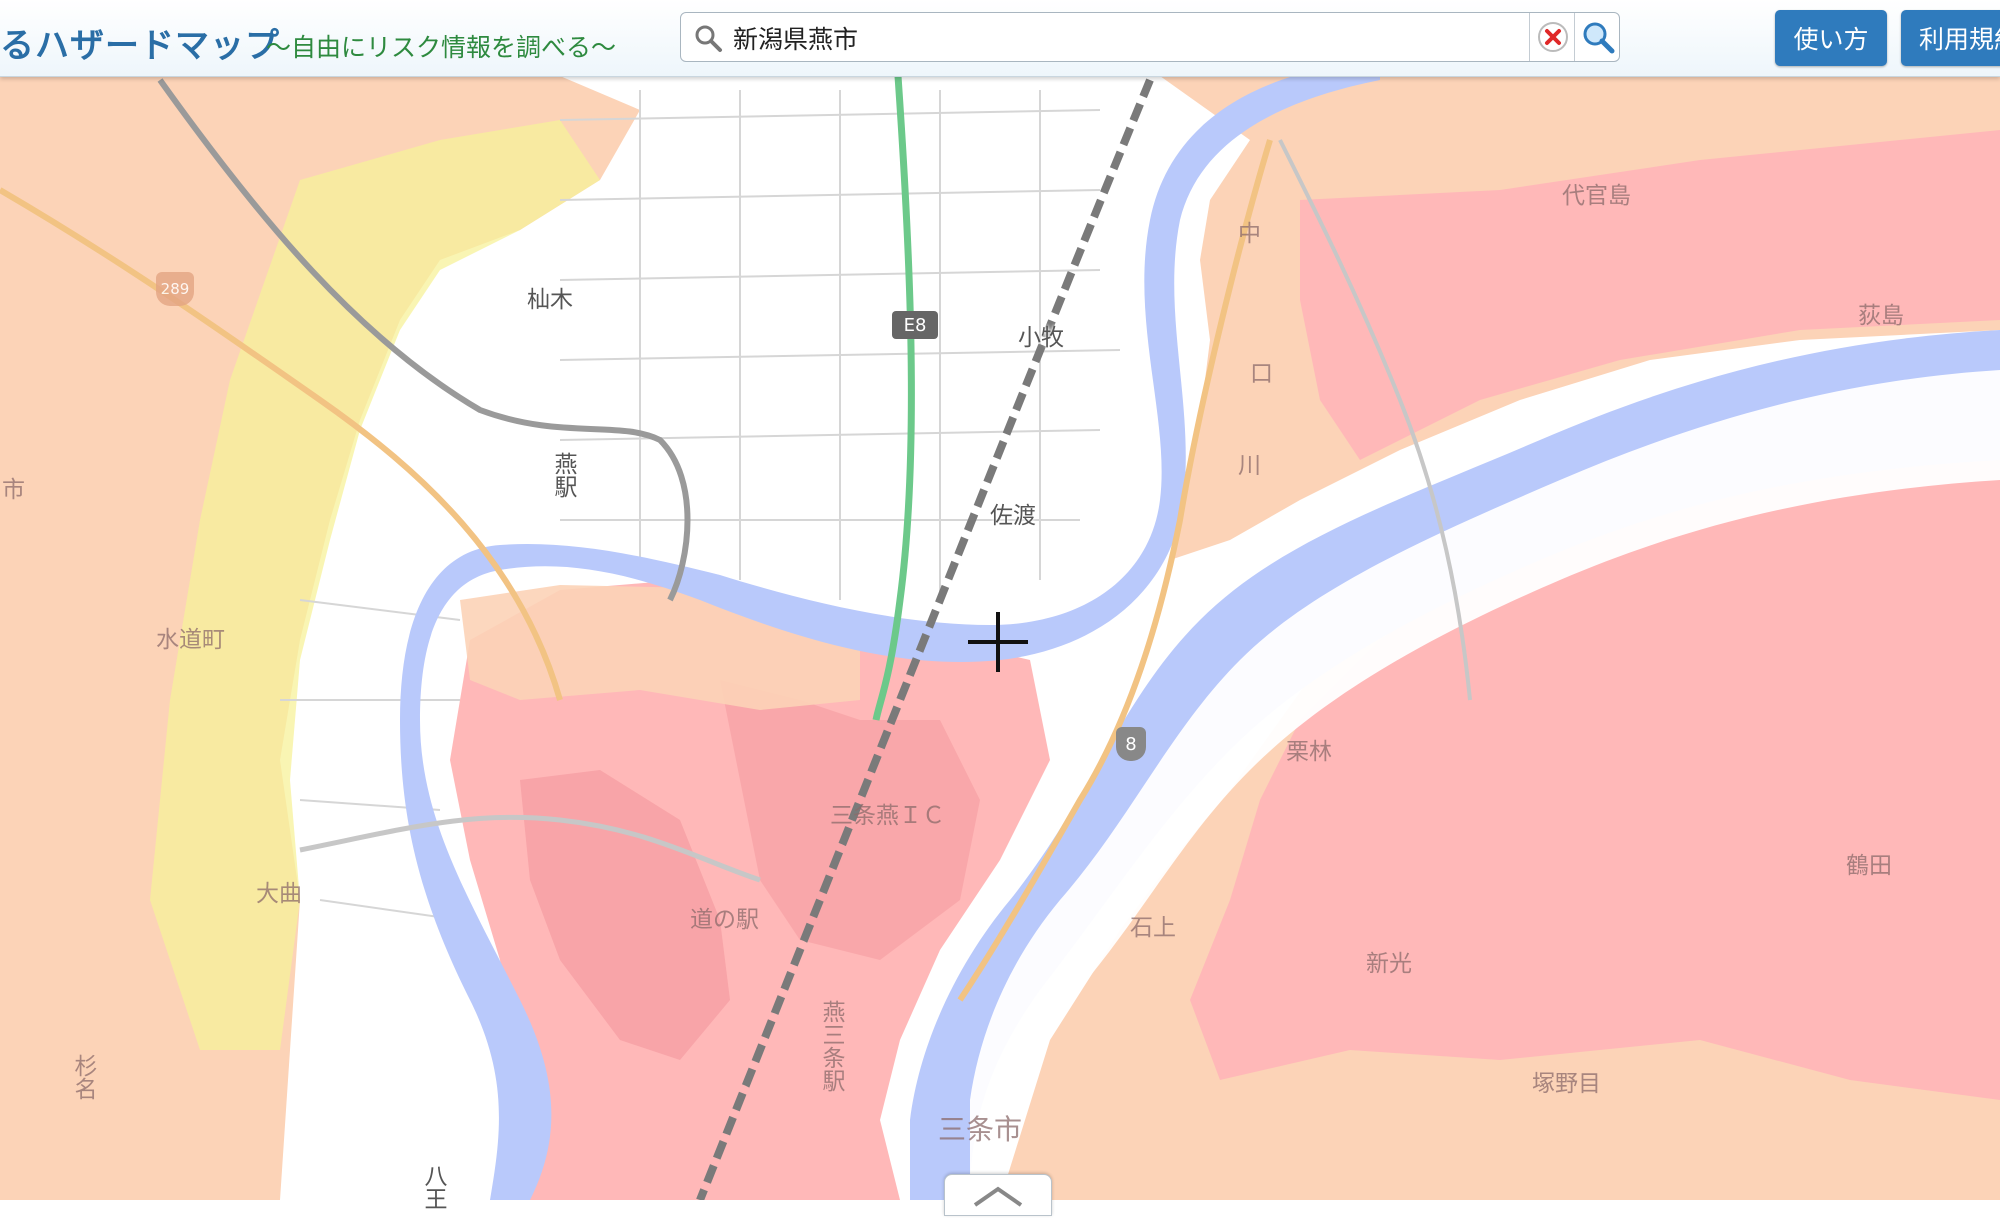 Image resolution: width=2000 pixels, height=1219 pixels. I want to click on map-label-kuchi: 口, so click(1261, 374).